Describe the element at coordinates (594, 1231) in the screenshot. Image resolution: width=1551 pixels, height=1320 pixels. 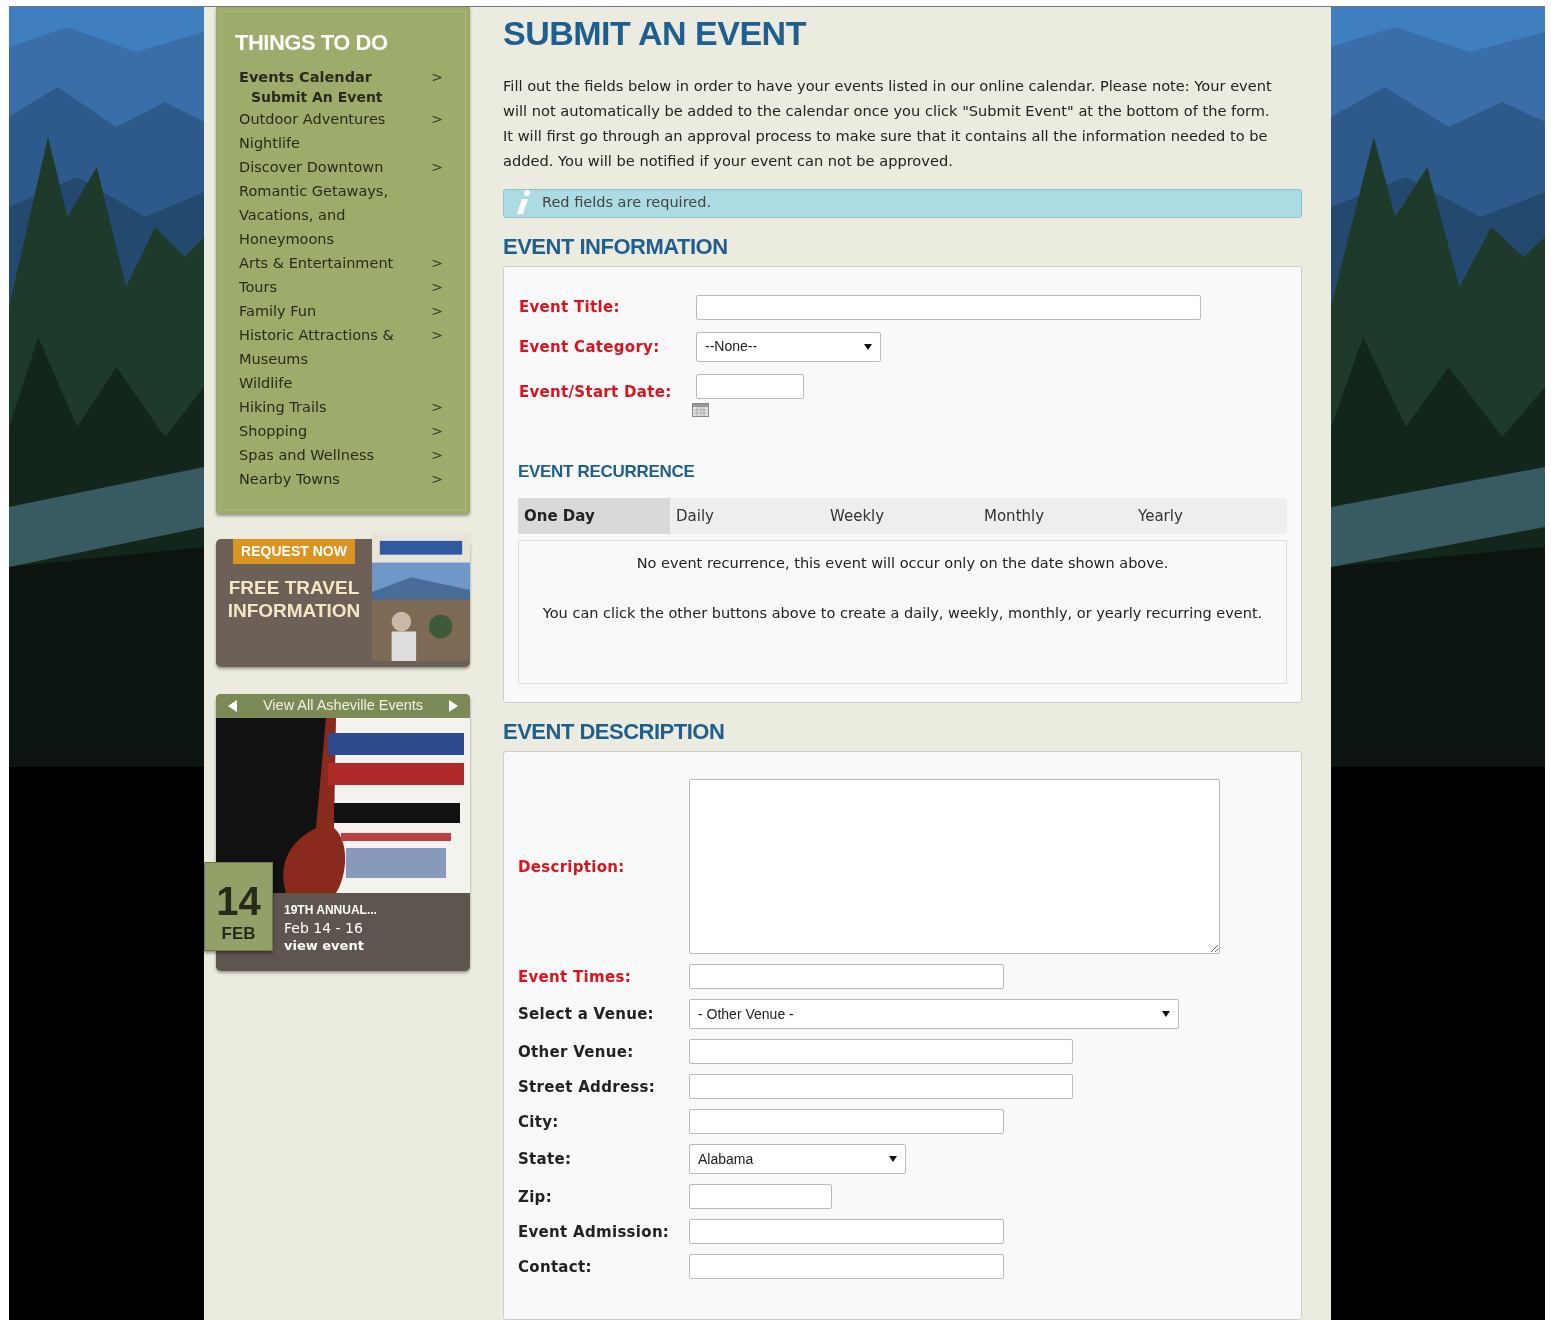
I see `field-label: Event Admission:` at that location.